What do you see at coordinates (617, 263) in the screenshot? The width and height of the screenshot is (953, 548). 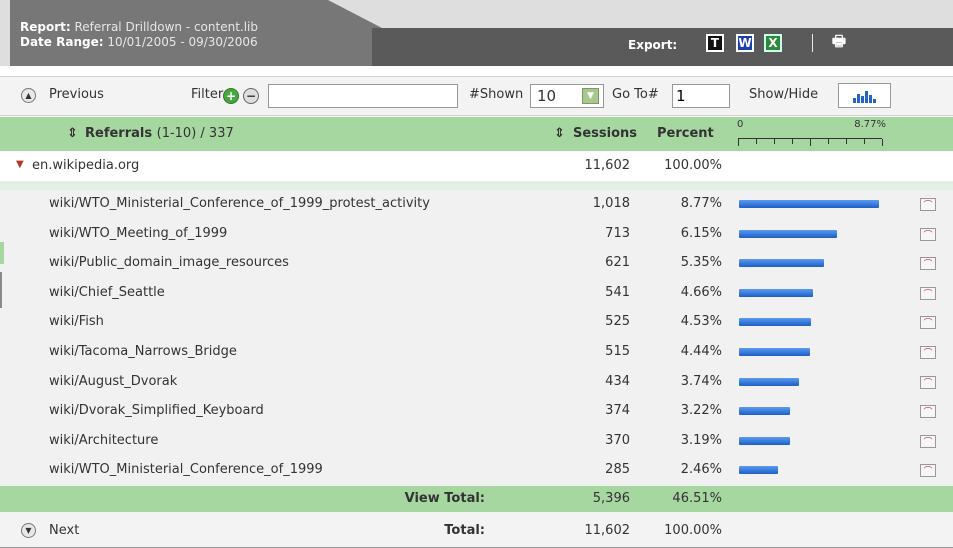 I see `row-sessions: 621` at bounding box center [617, 263].